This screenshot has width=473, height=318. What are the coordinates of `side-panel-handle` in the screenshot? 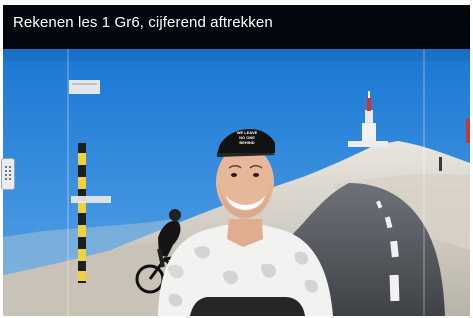 It's located at (8, 174).